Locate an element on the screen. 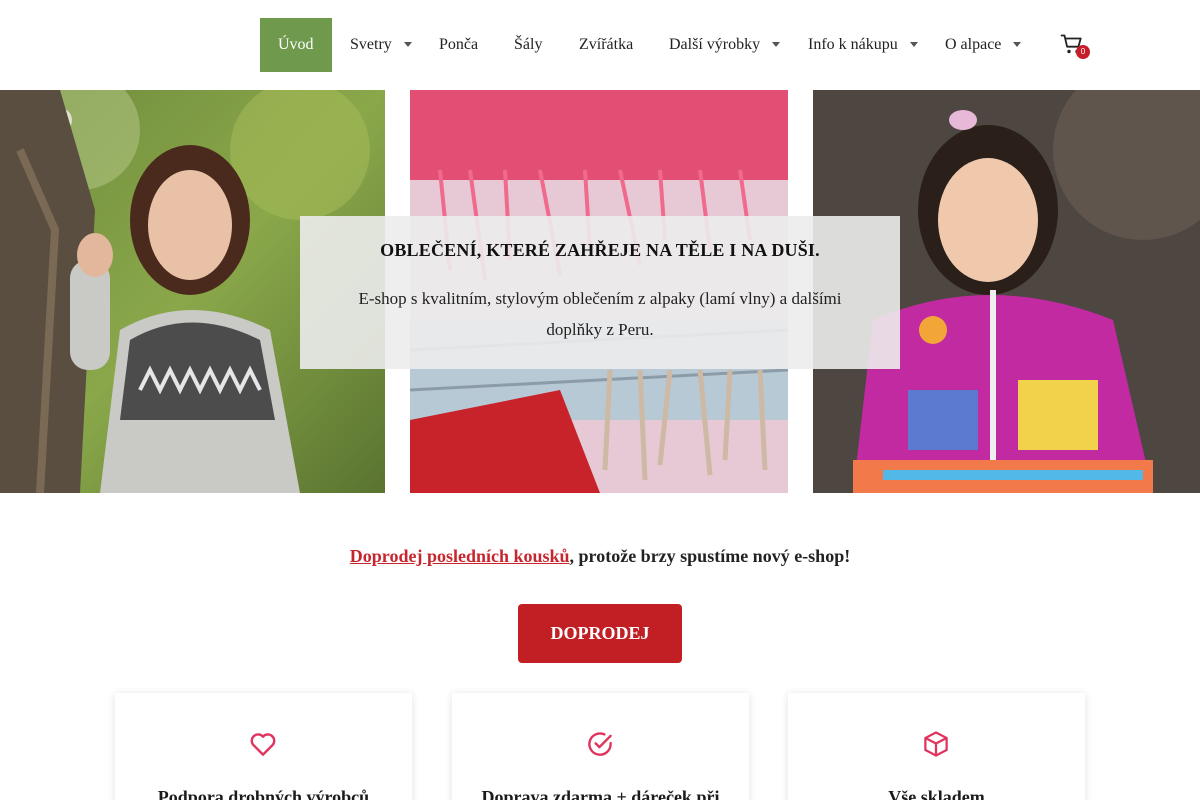 Image resolution: width=1200 pixels, height=800 pixels. cart-button: 0 is located at coordinates (1075, 47).